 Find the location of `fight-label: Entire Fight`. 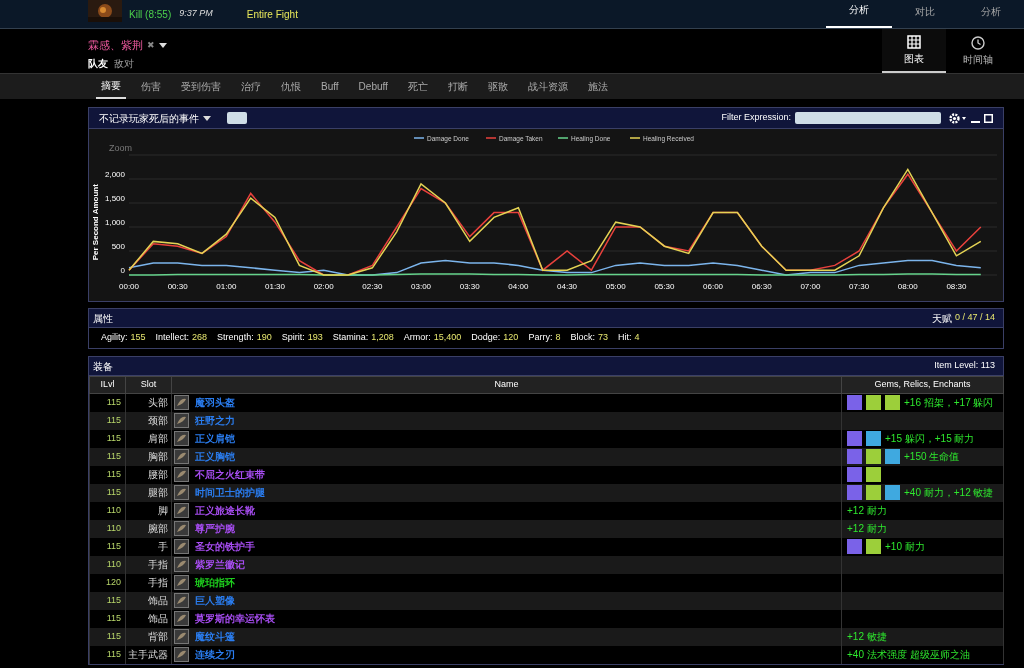

fight-label: Entire Fight is located at coordinates (272, 14).